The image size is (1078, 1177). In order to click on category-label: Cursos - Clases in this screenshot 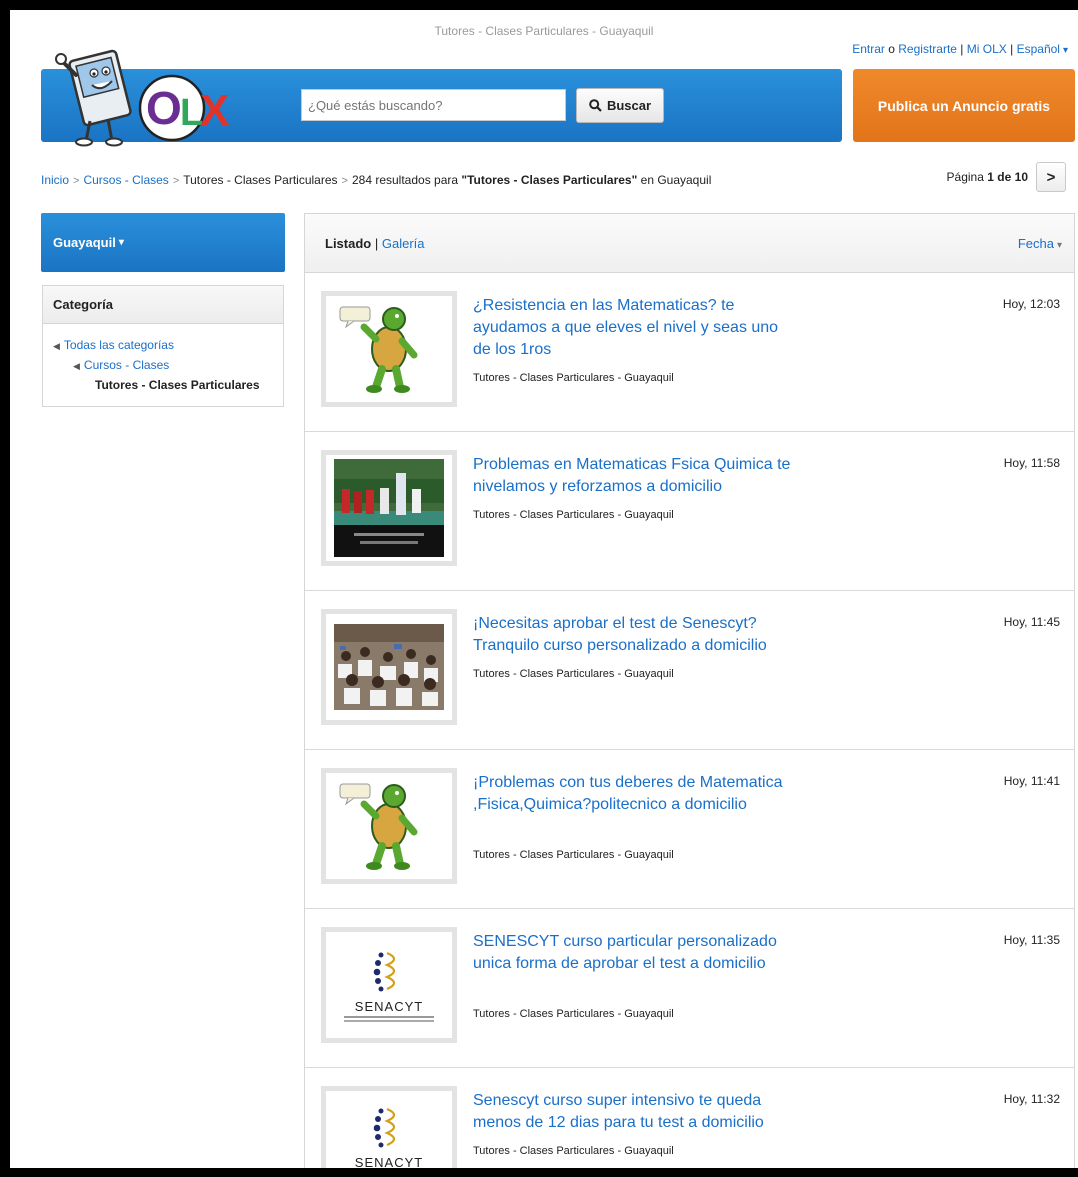, I will do `click(126, 365)`.